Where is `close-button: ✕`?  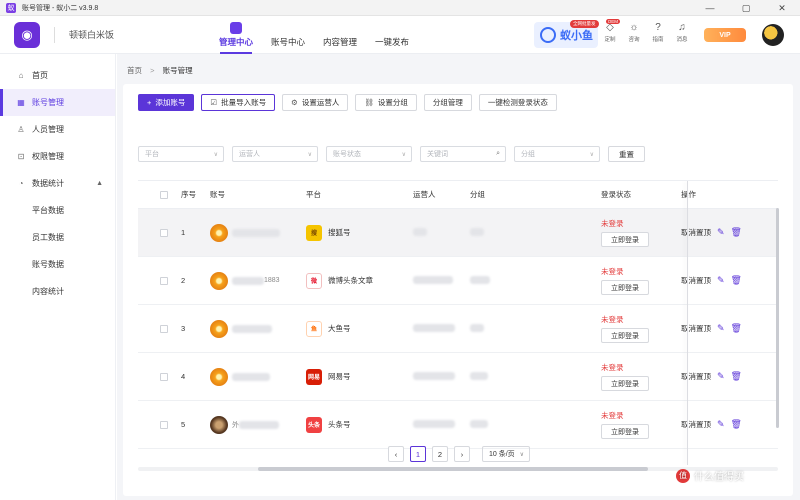 close-button: ✕ is located at coordinates (782, 8).